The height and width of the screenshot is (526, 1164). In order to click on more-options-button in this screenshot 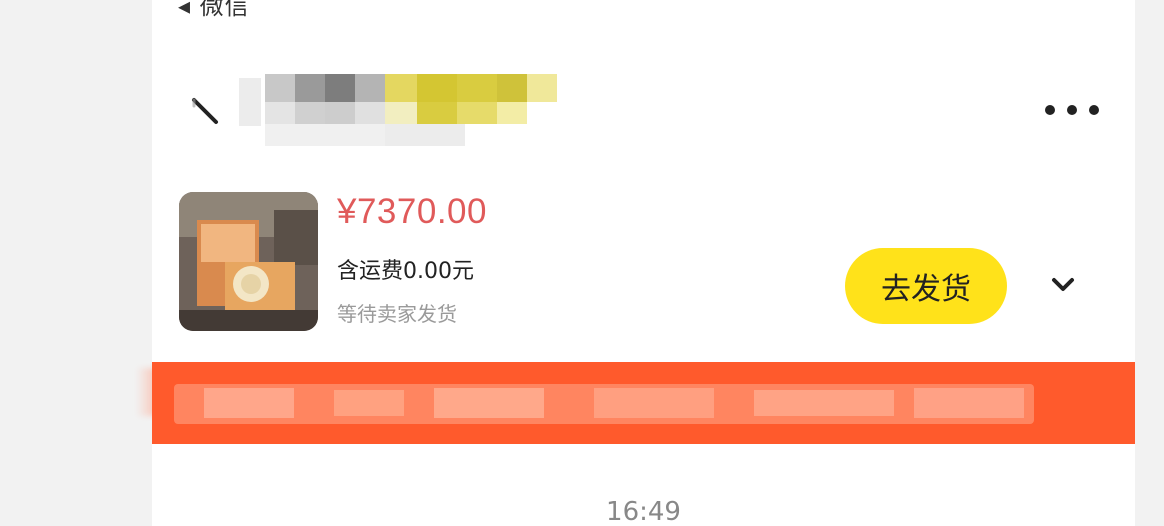, I will do `click(1072, 110)`.